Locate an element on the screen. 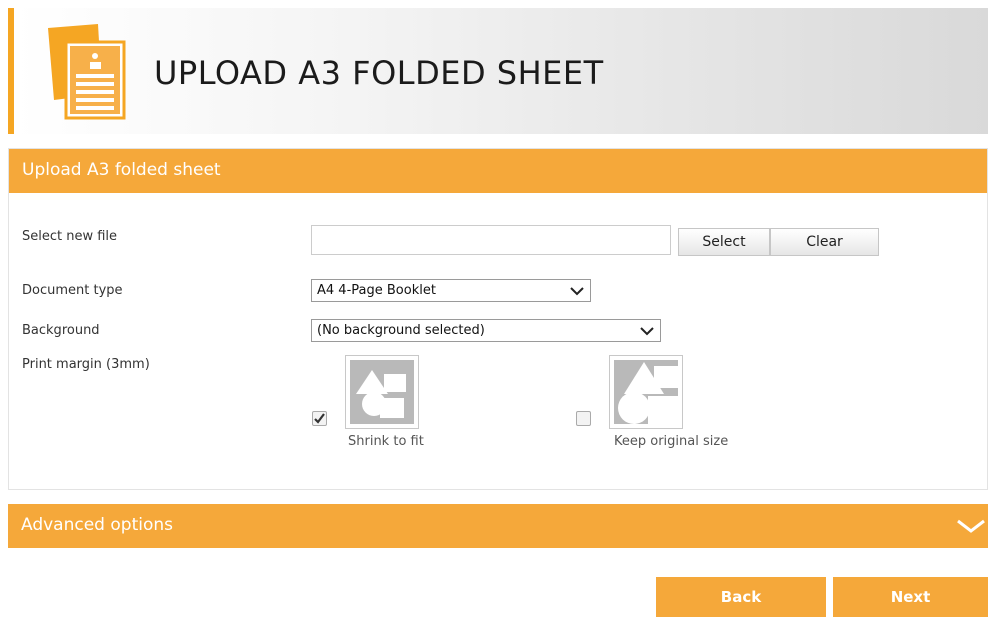  file-path-input is located at coordinates (491, 240).